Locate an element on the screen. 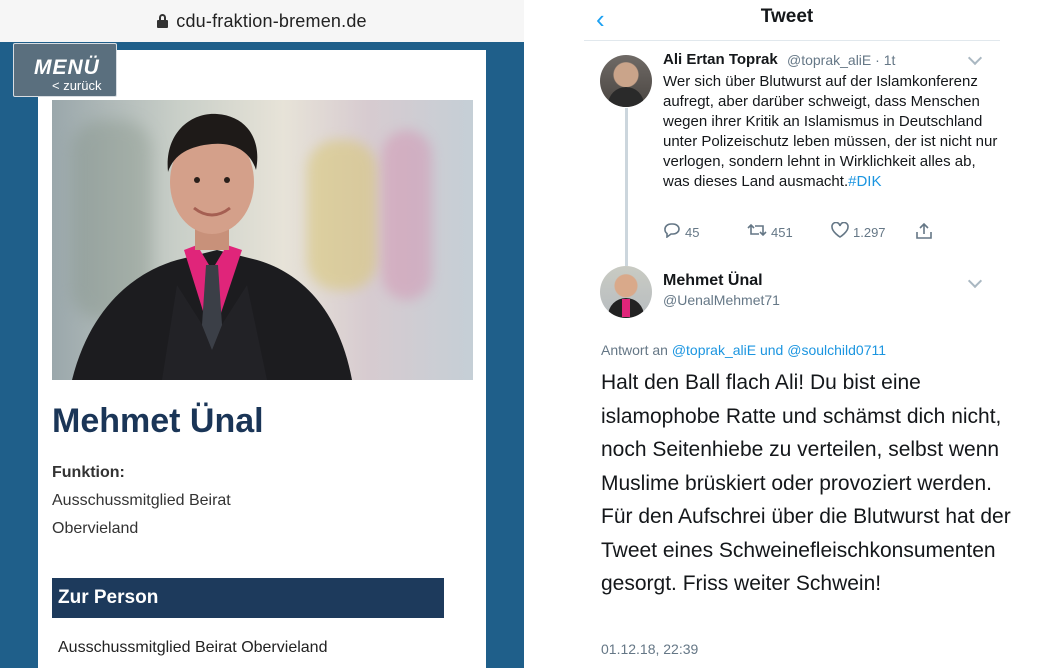 The image size is (1050, 668). menu-button: MENÜ < zurück is located at coordinates (65, 70).